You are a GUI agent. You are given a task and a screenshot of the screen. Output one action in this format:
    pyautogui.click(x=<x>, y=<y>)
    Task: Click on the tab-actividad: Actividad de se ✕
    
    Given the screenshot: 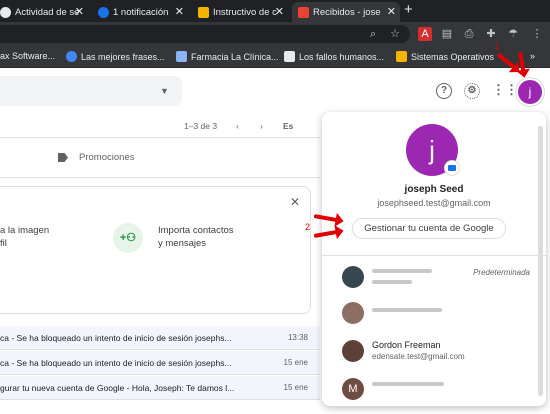 What is the action you would take?
    pyautogui.click(x=44, y=12)
    